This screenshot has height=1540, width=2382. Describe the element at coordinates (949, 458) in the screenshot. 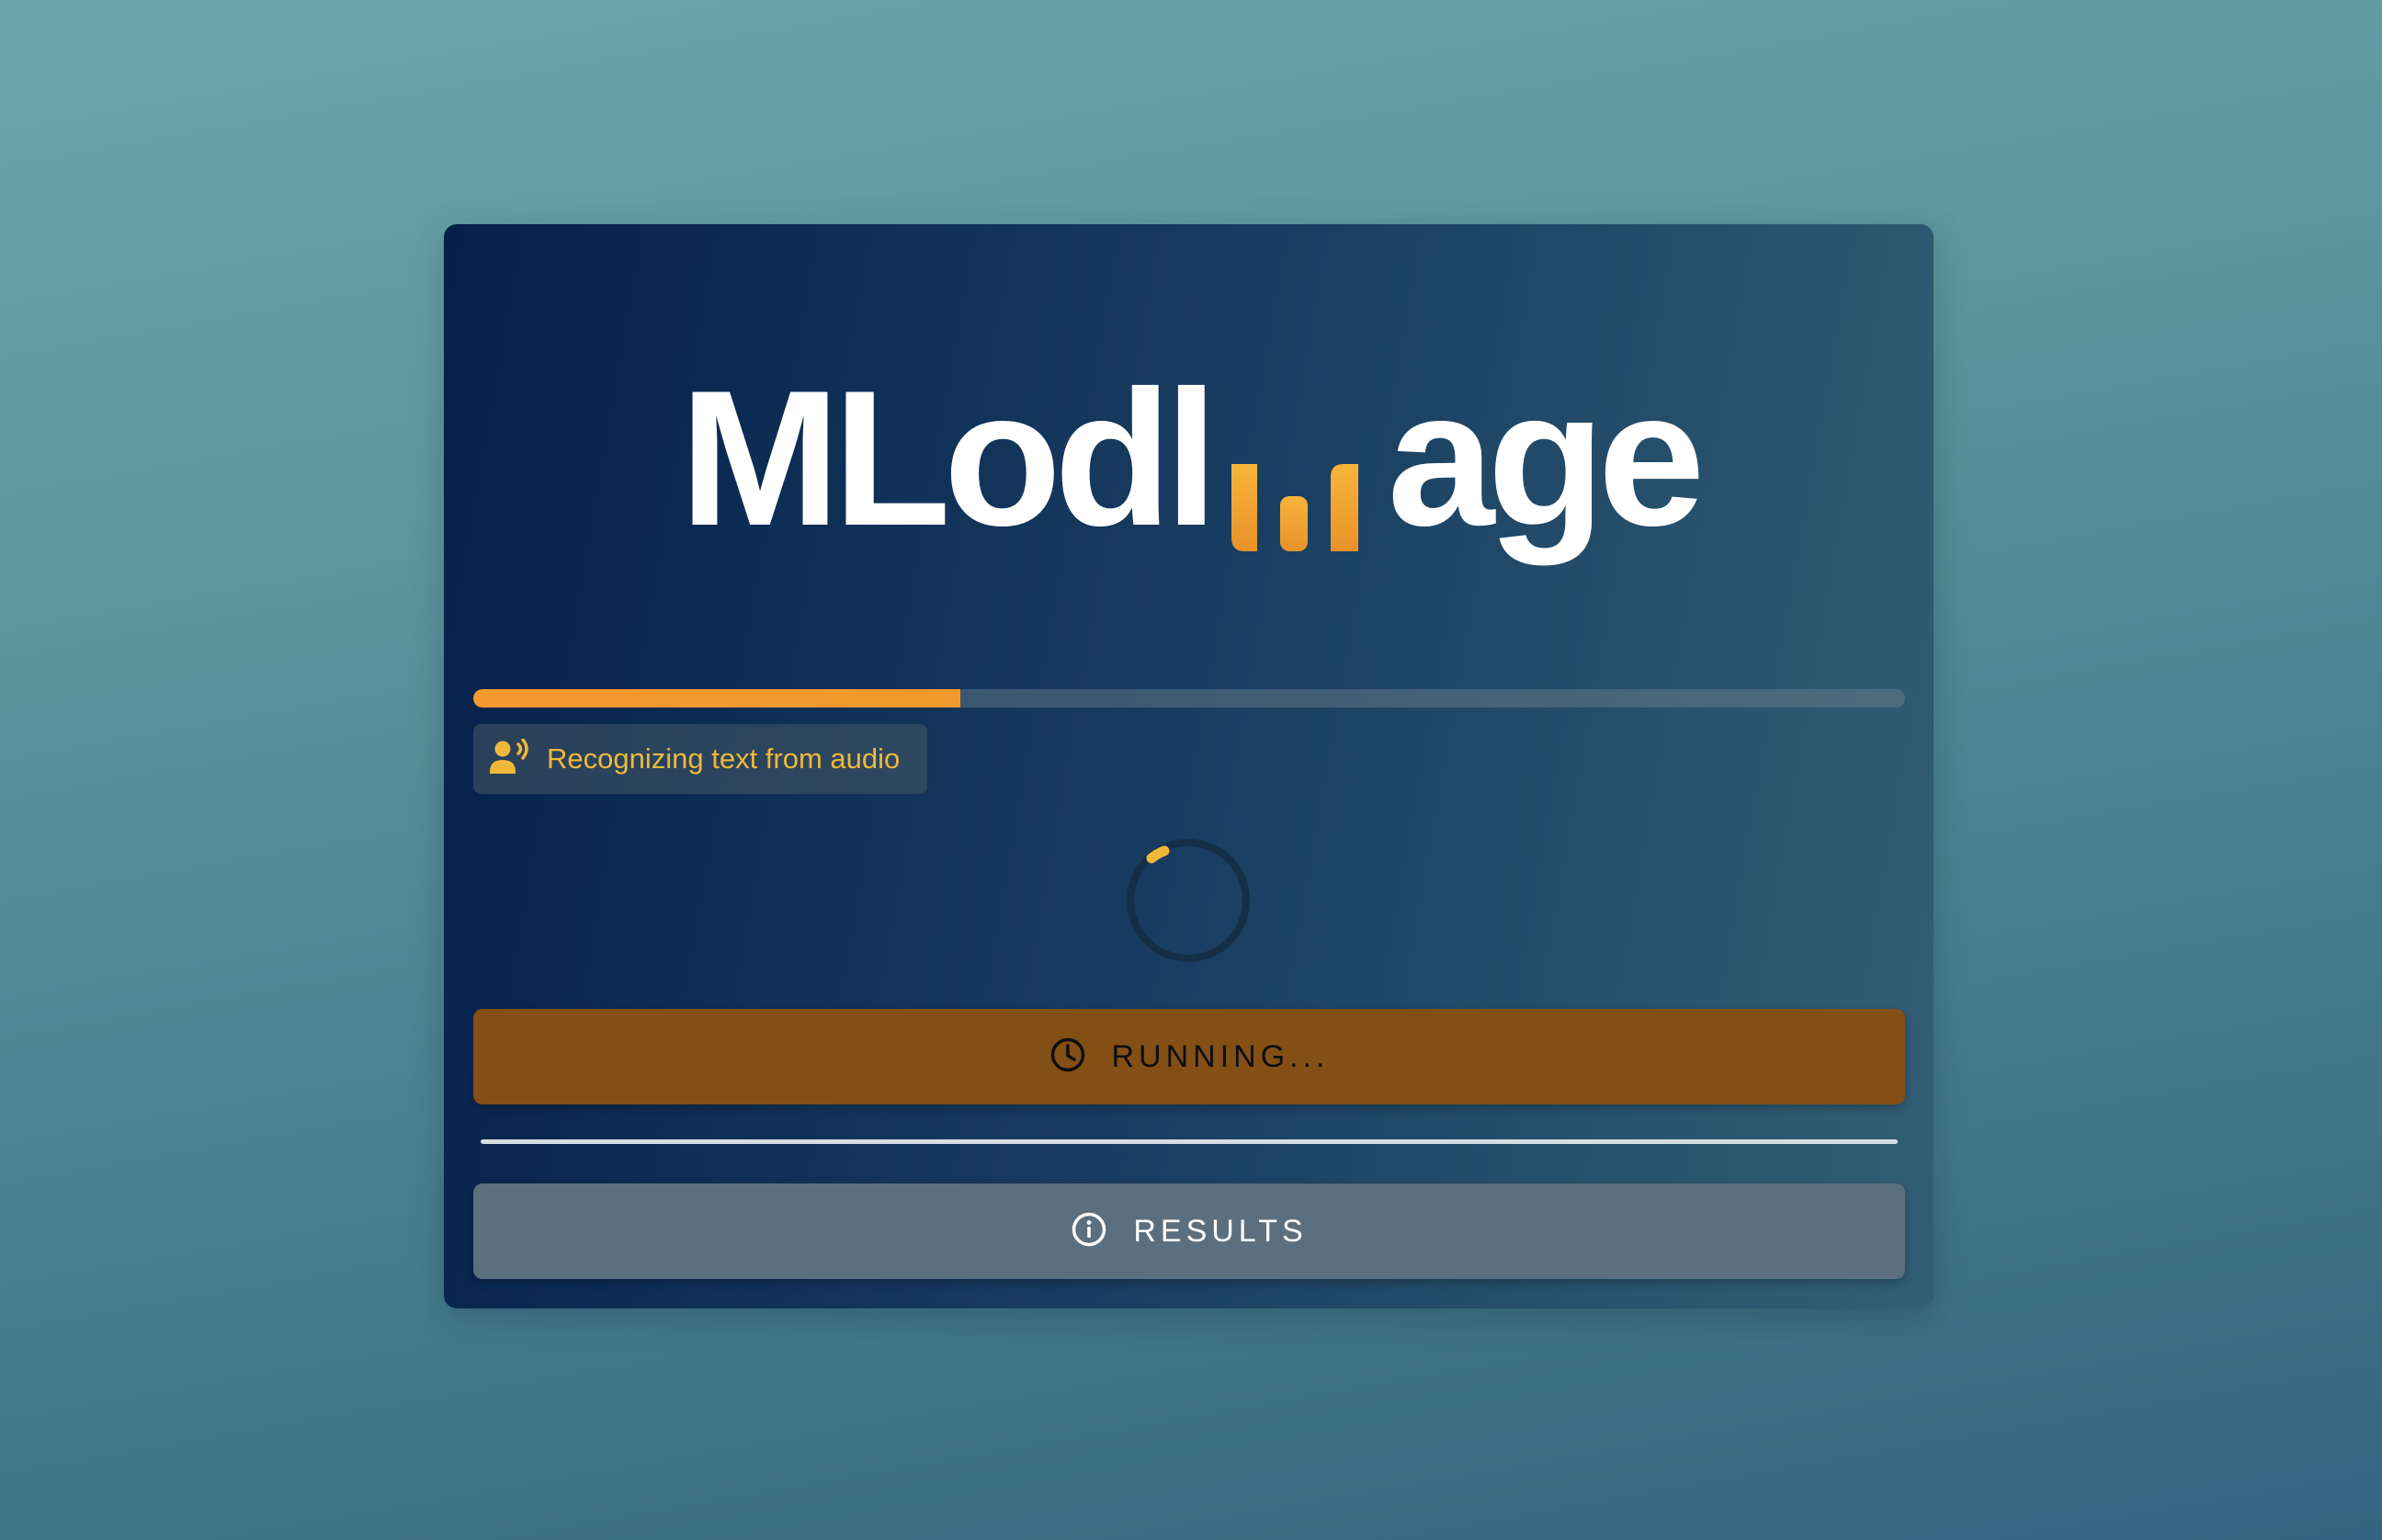

I see `logo-text-left: MLodl` at that location.